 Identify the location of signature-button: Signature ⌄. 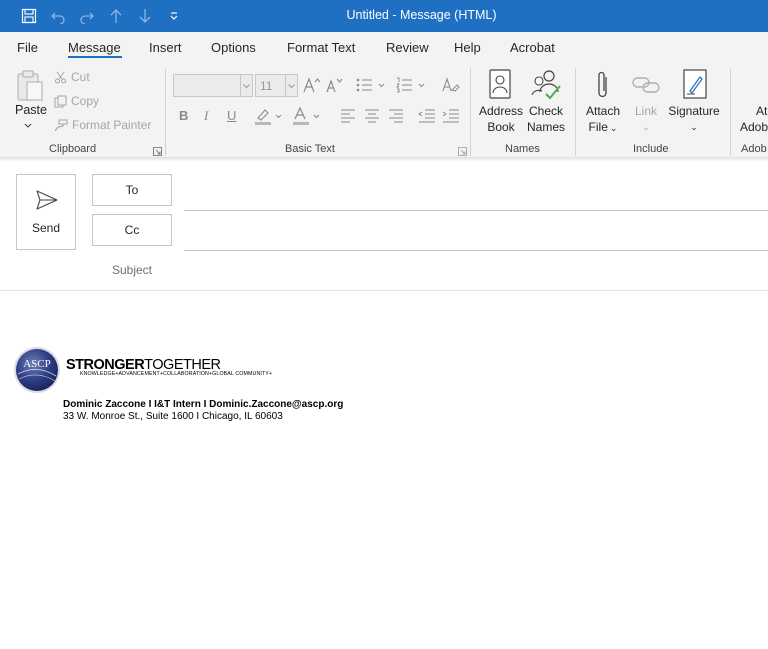
(694, 119).